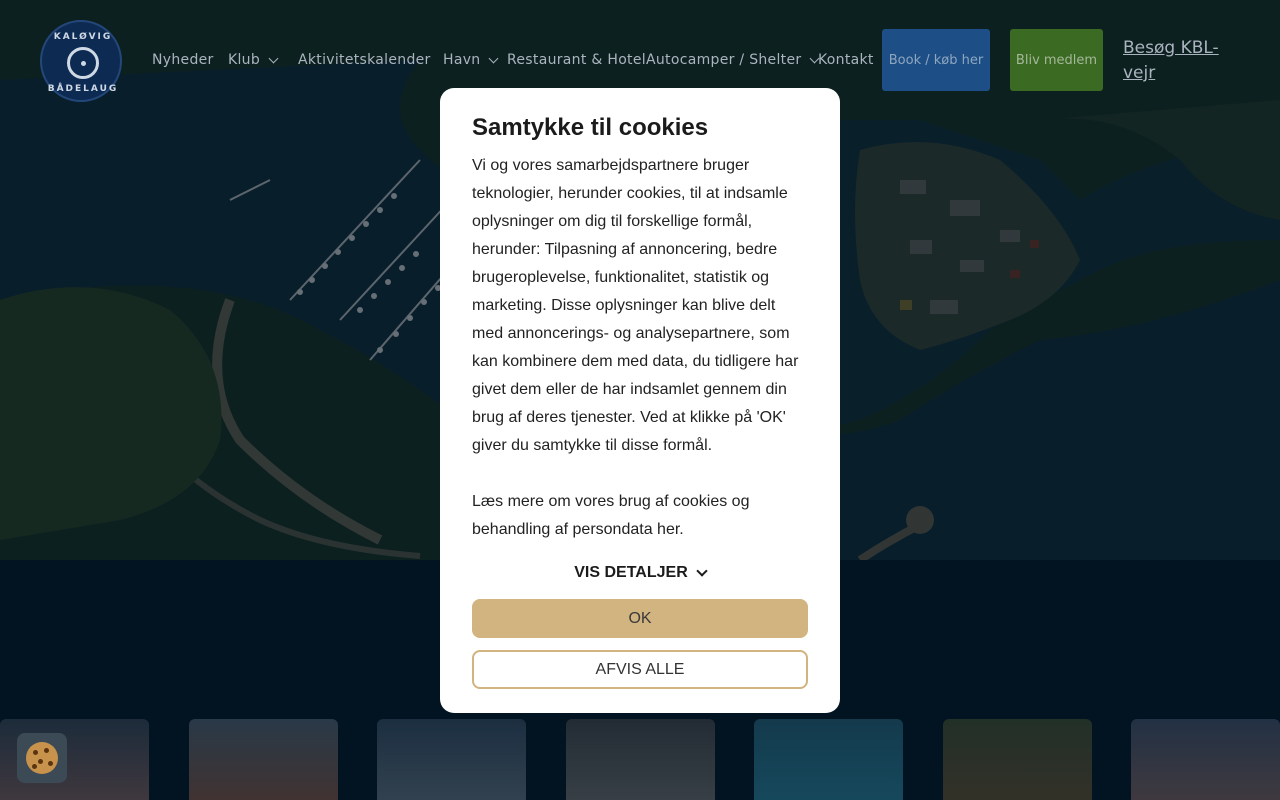  Describe the element at coordinates (640, 618) in the screenshot. I see `accept-button: OK` at that location.